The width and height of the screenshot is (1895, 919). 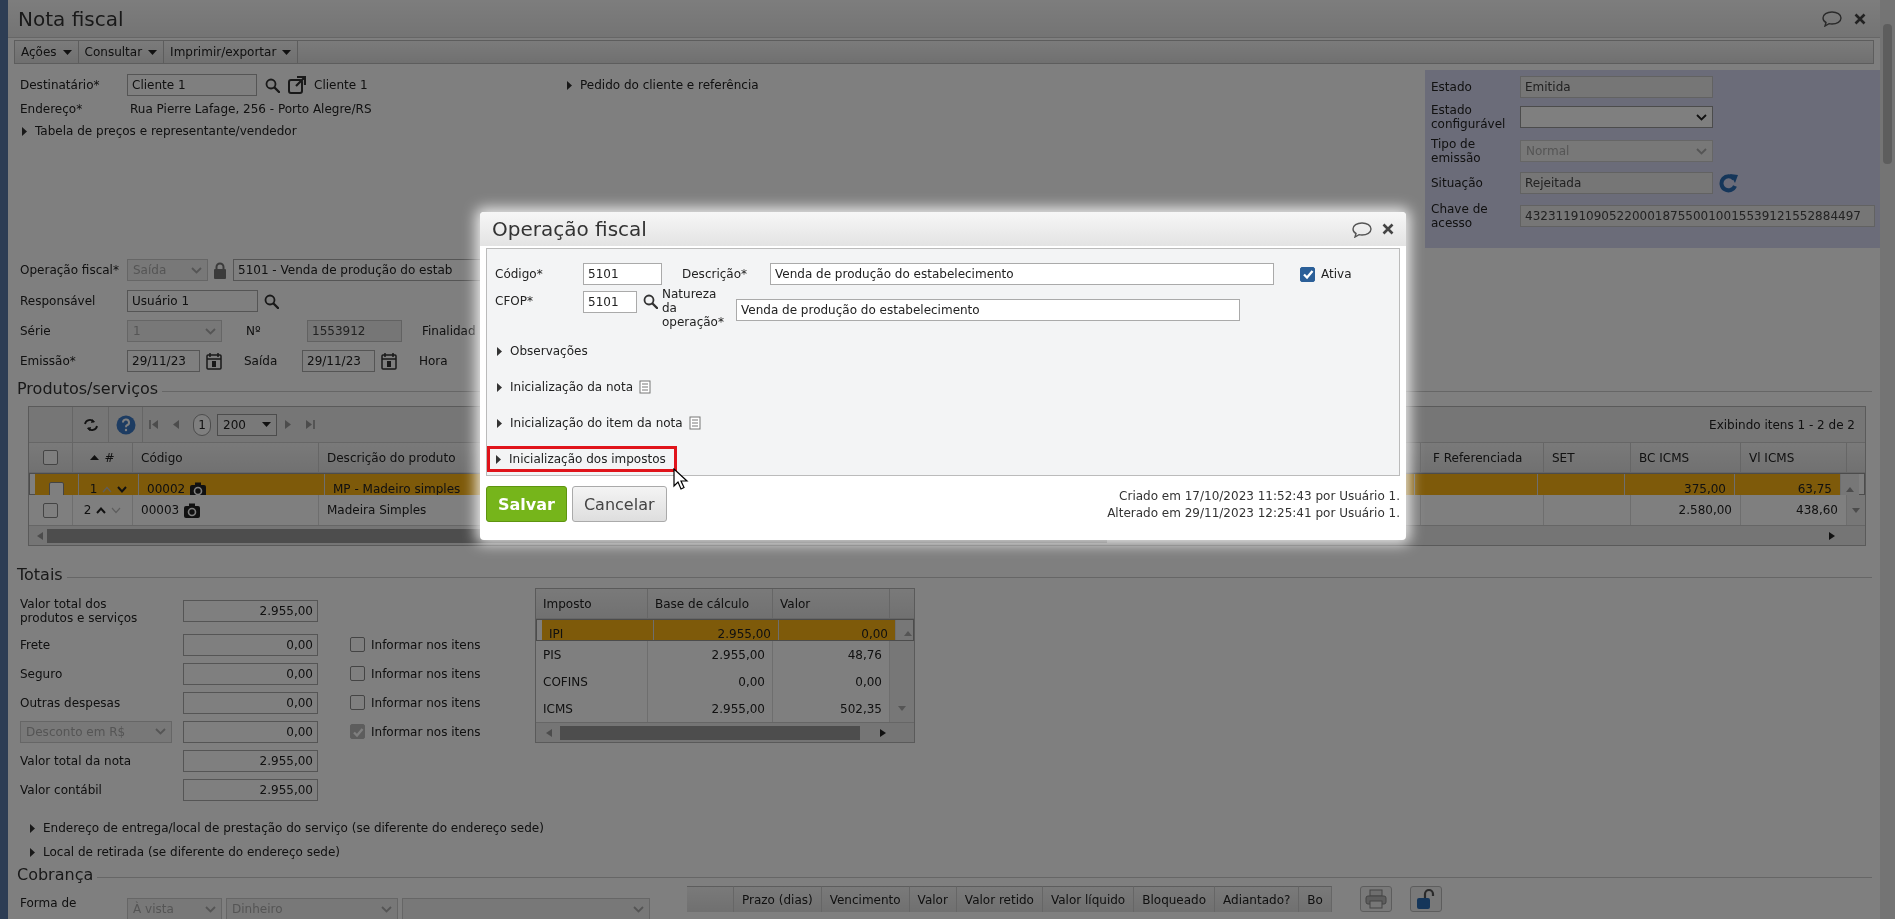 What do you see at coordinates (253, 331) in the screenshot?
I see `field-label: Nº` at bounding box center [253, 331].